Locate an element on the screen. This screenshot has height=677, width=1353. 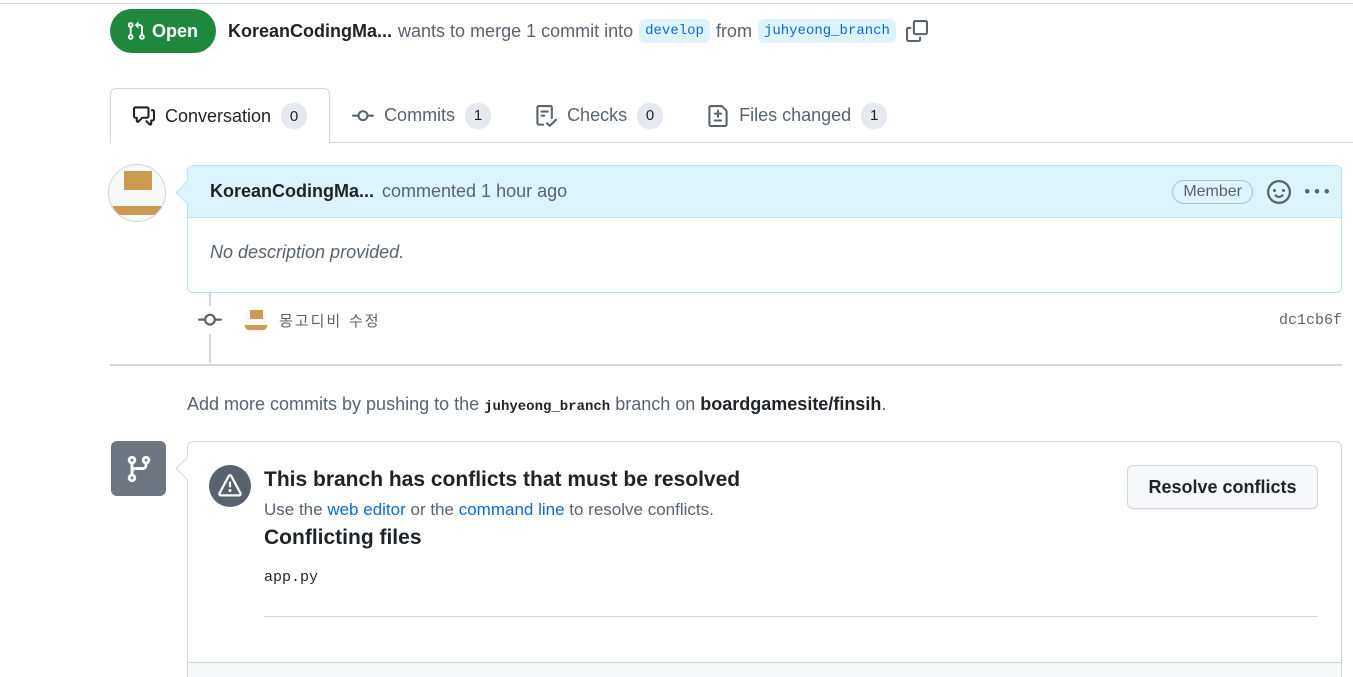
timeline-commit-row: 몽고디비 수정 dc1cb6f is located at coordinates (769, 320).